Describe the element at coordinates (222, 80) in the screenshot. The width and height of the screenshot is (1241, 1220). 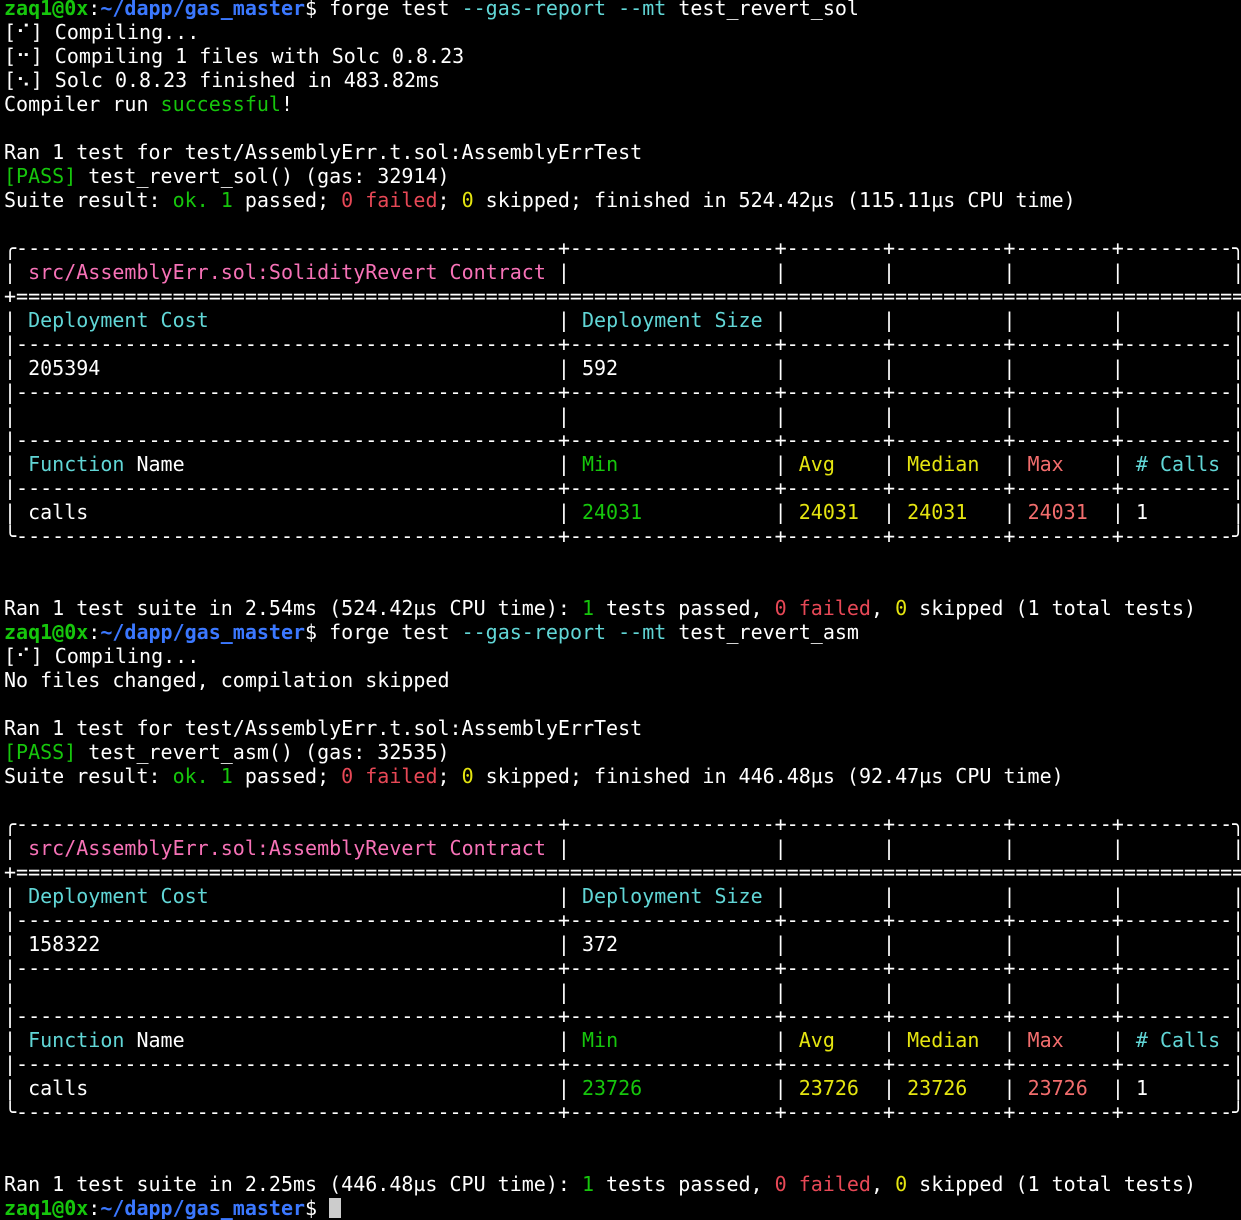
I see `terminal-text-segment: [⠢] Solc 0.8.23 finished in 483.82ms` at that location.